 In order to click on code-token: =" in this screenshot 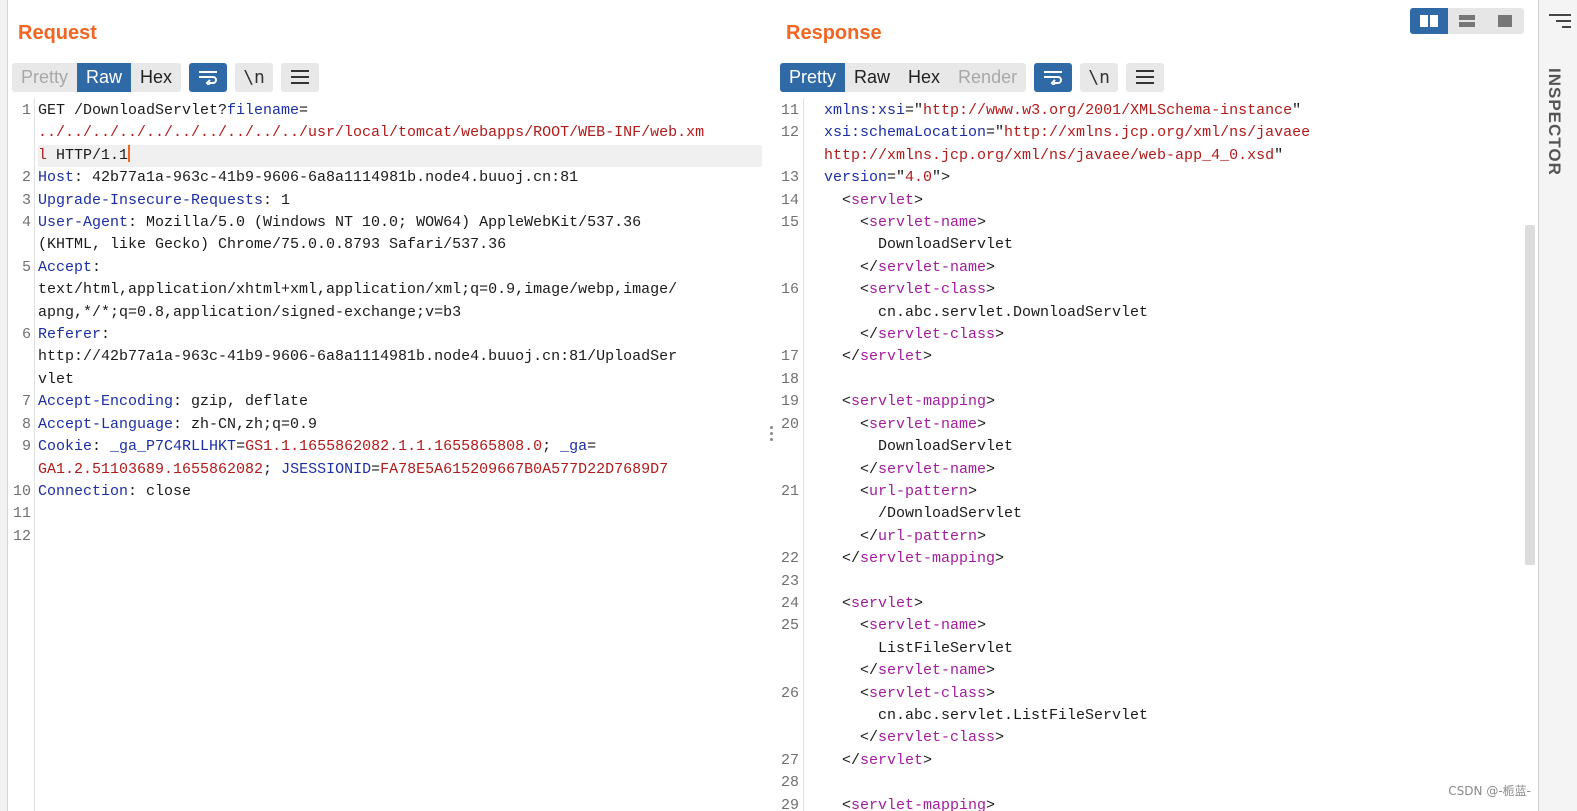, I will do `click(914, 110)`.